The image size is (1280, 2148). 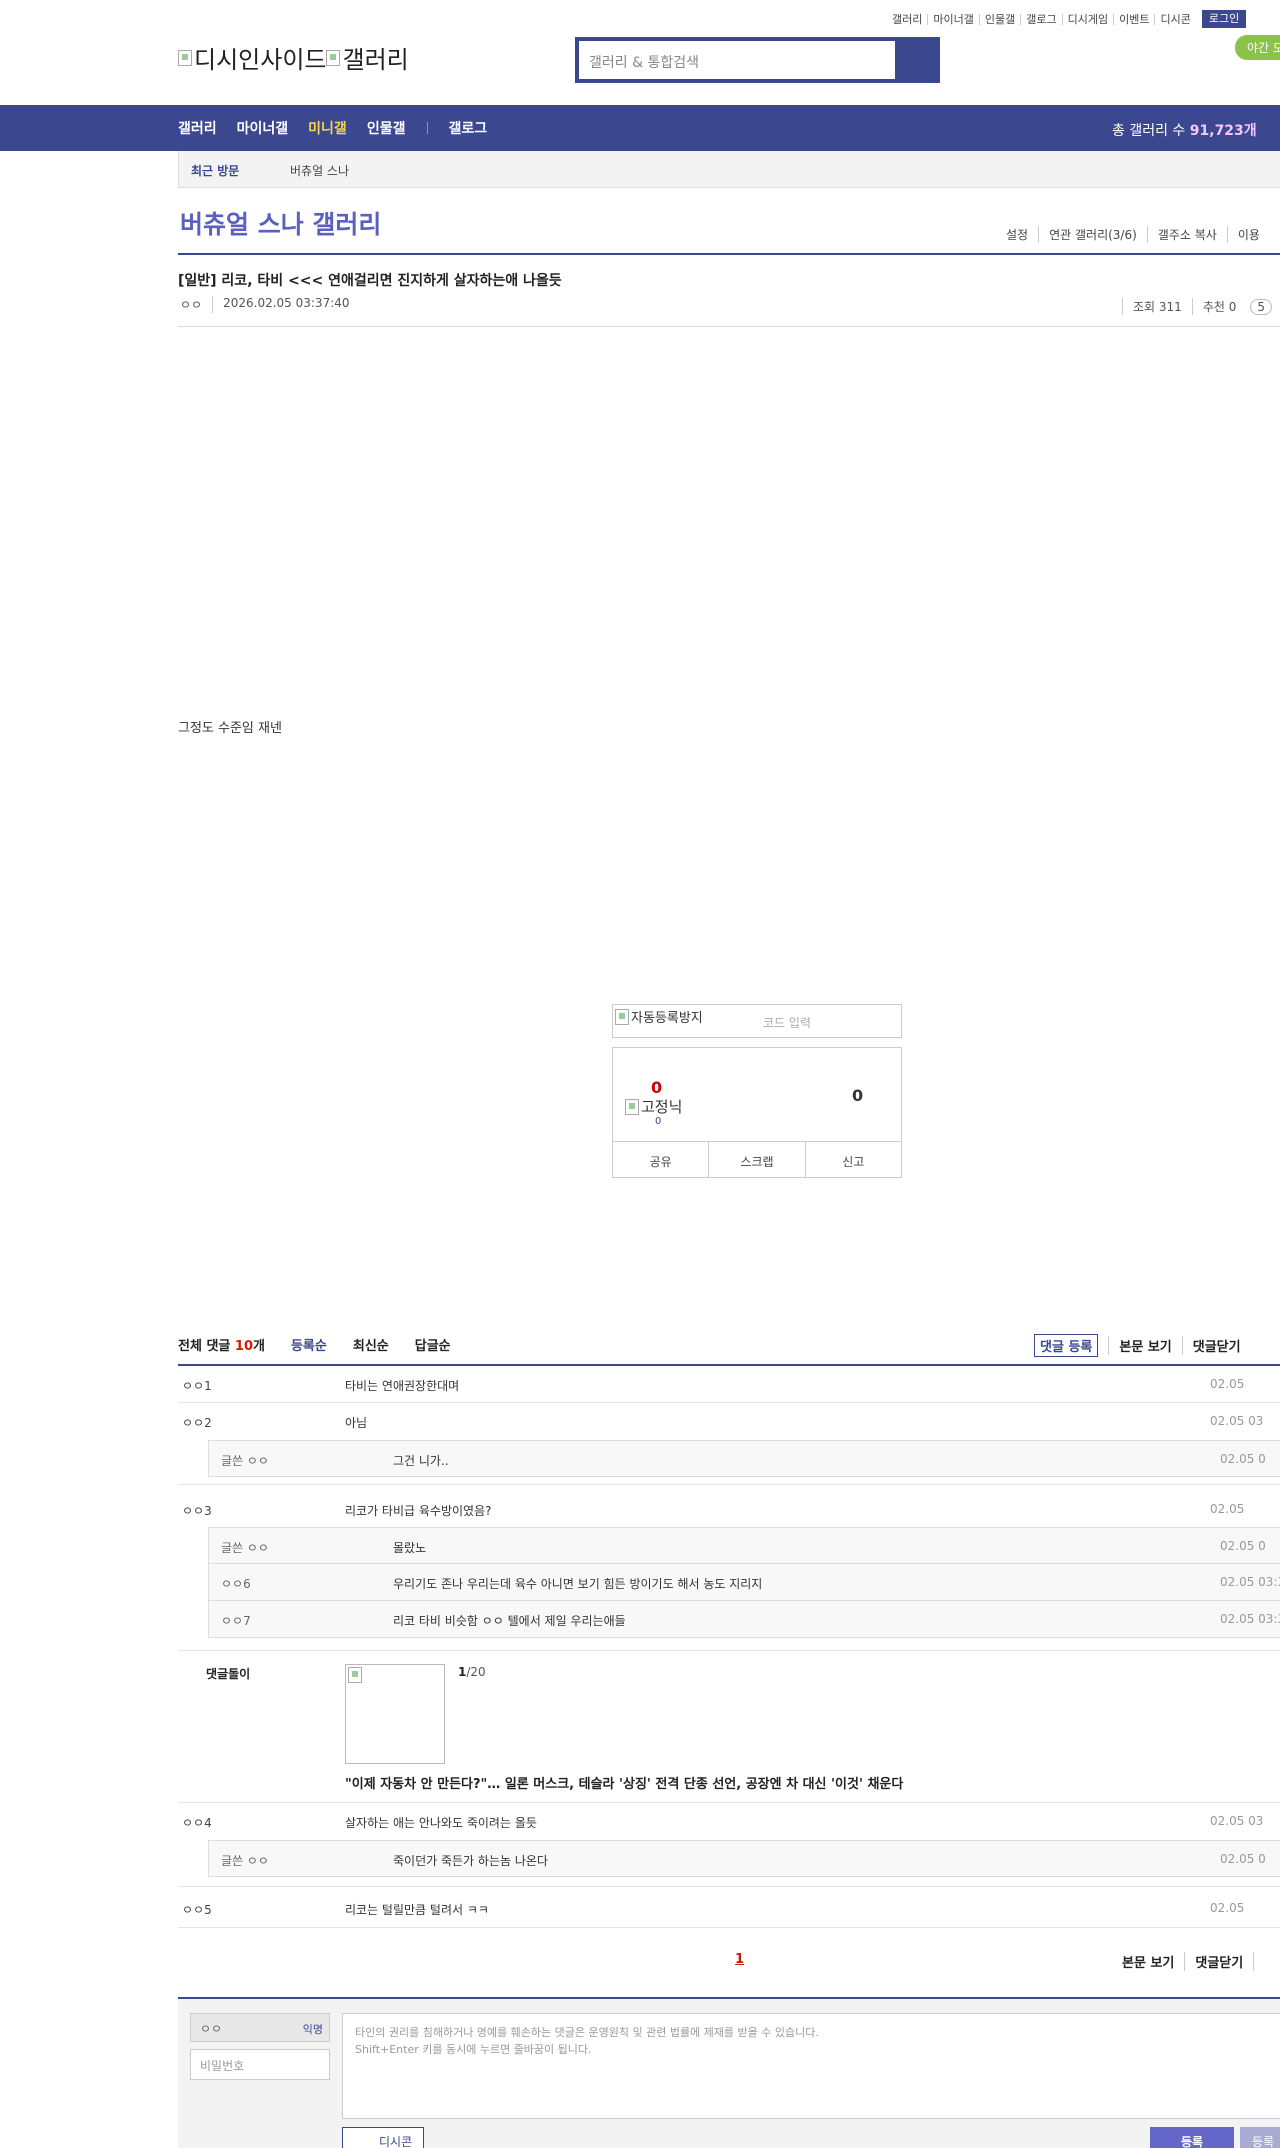 What do you see at coordinates (243, 1346) in the screenshot?
I see `comments-total-count: 10` at bounding box center [243, 1346].